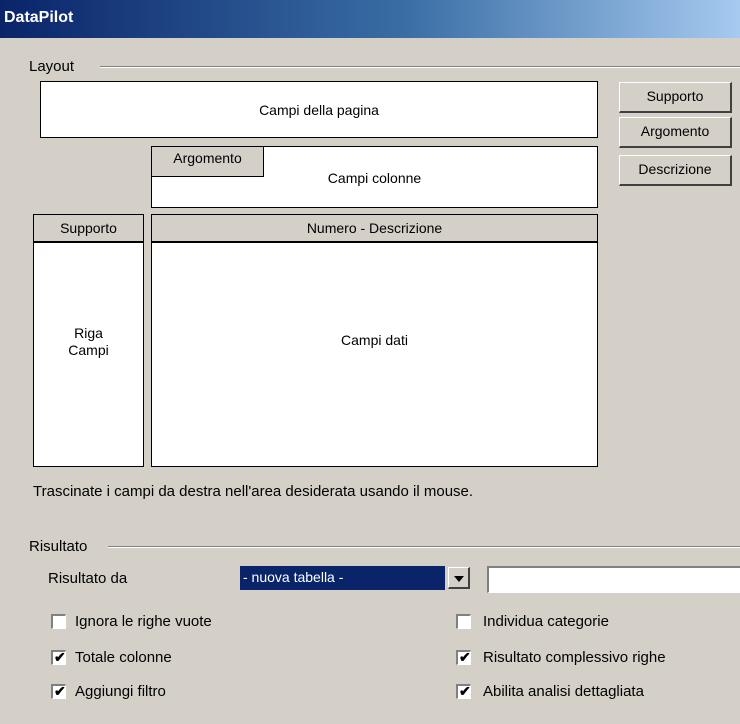 The image size is (740, 724). I want to click on field-button-argomento: Argomento, so click(675, 132).